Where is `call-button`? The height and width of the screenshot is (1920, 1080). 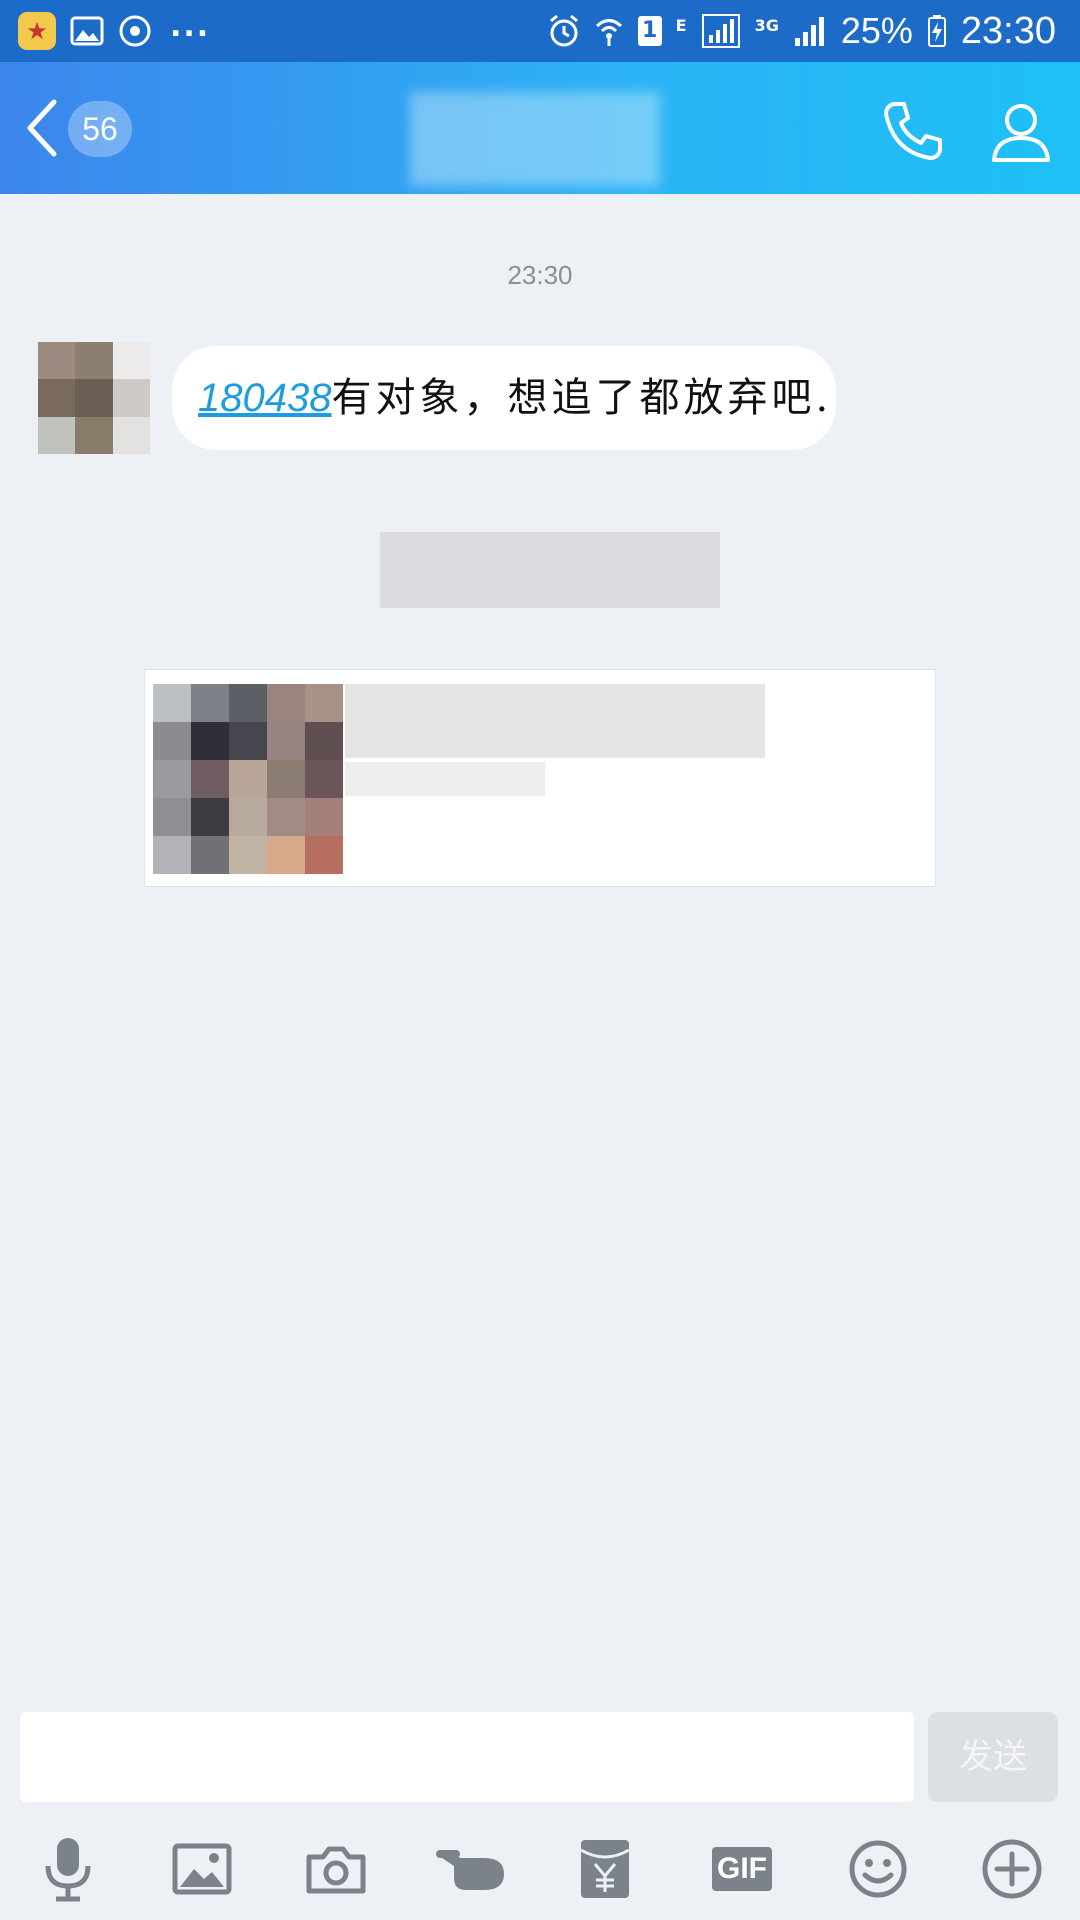
call-button is located at coordinates (913, 131).